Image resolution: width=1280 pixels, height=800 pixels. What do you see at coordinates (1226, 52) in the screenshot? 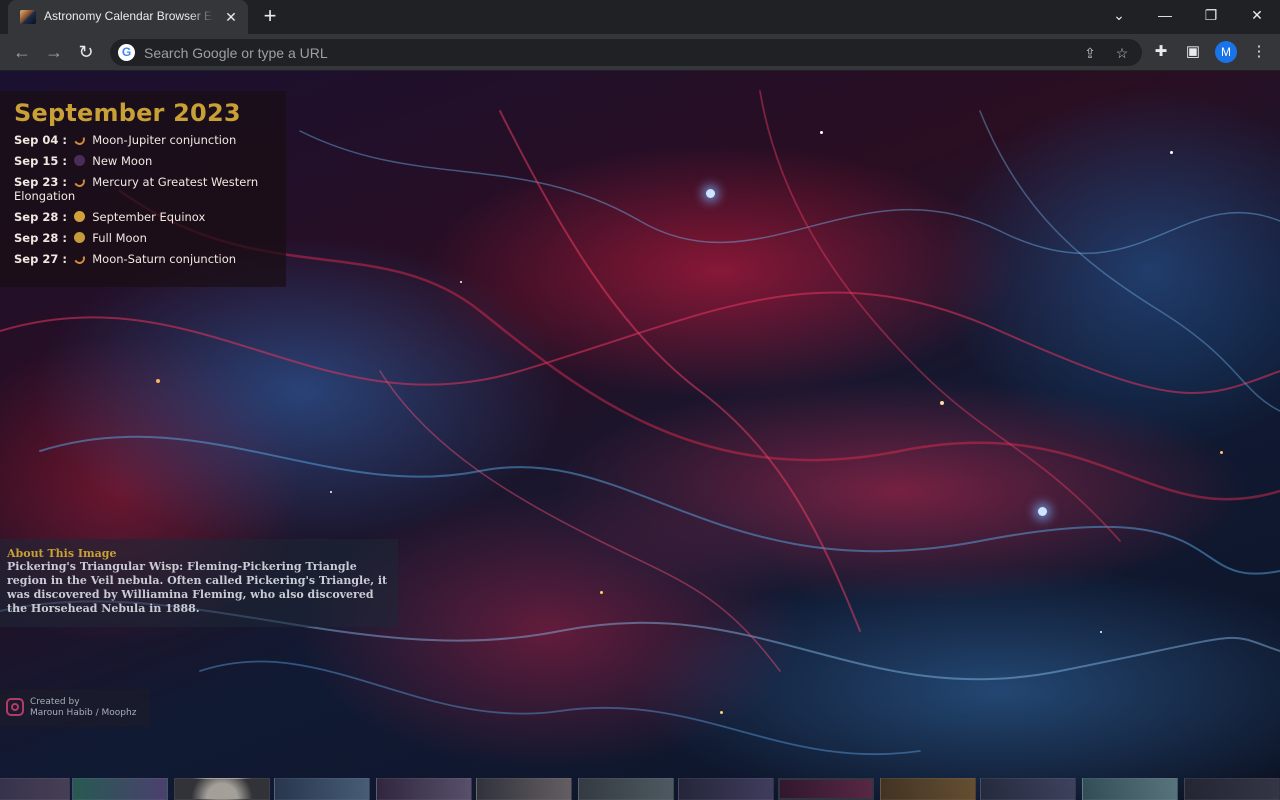
I see `profile-avatar: M` at bounding box center [1226, 52].